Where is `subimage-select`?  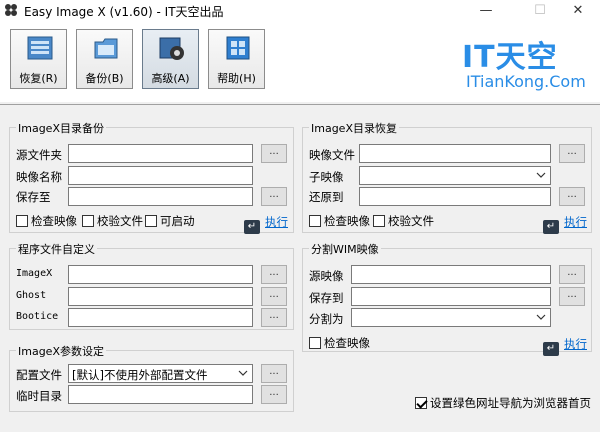
subimage-select is located at coordinates (455, 175).